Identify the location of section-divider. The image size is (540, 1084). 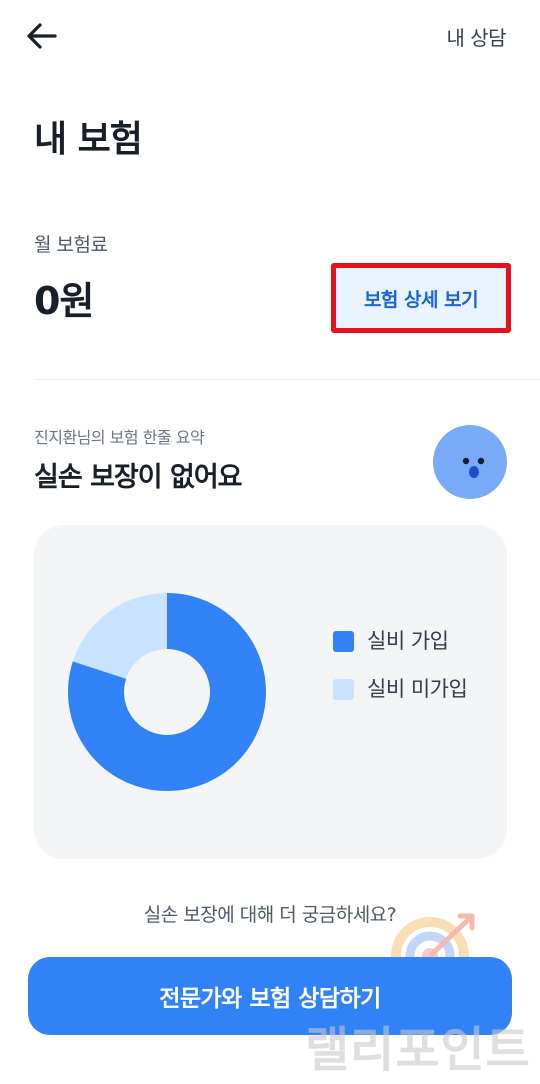
(287, 379).